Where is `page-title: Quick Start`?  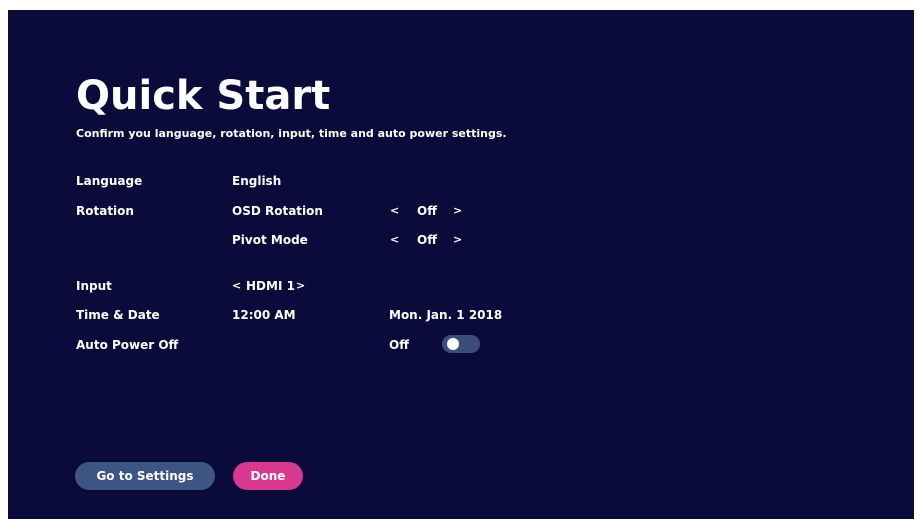
page-title: Quick Start is located at coordinates (203, 96).